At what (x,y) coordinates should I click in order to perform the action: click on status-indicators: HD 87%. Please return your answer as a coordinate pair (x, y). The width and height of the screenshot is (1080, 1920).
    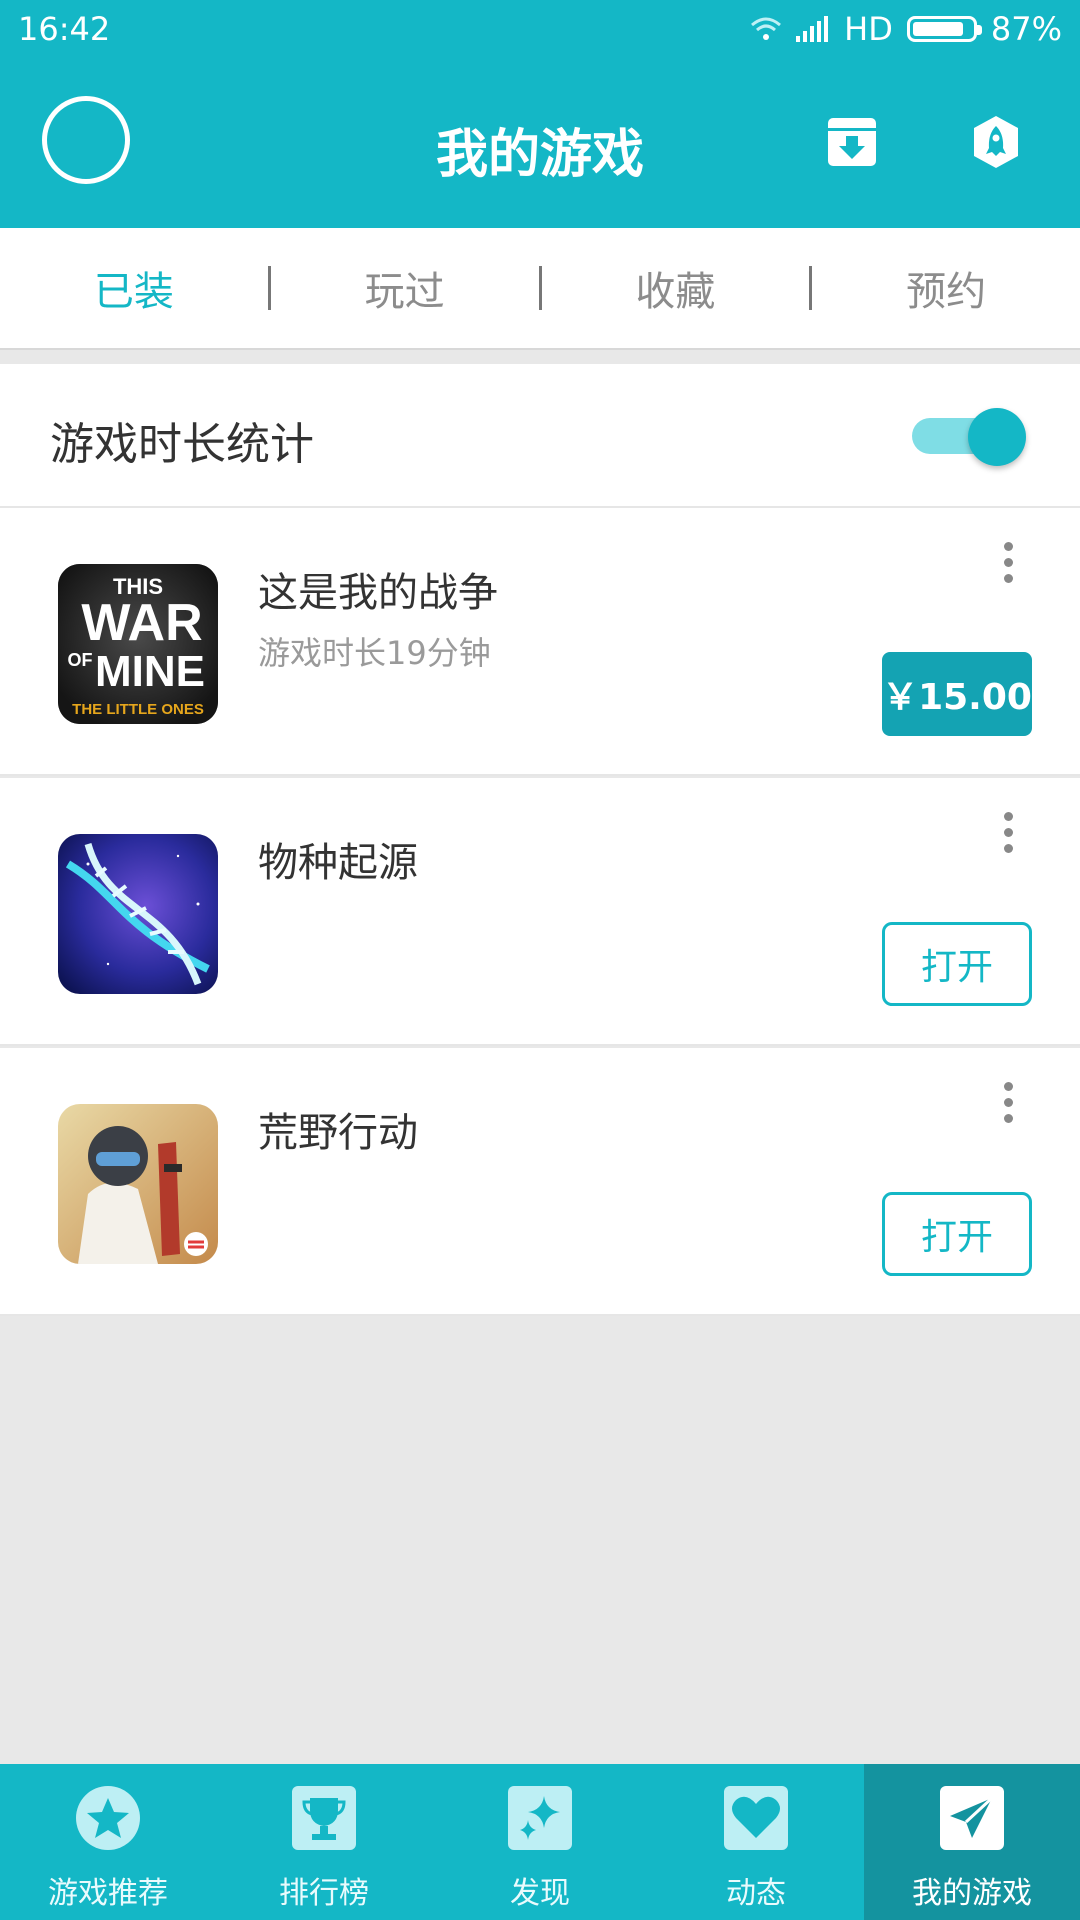
    Looking at the image, I should click on (906, 29).